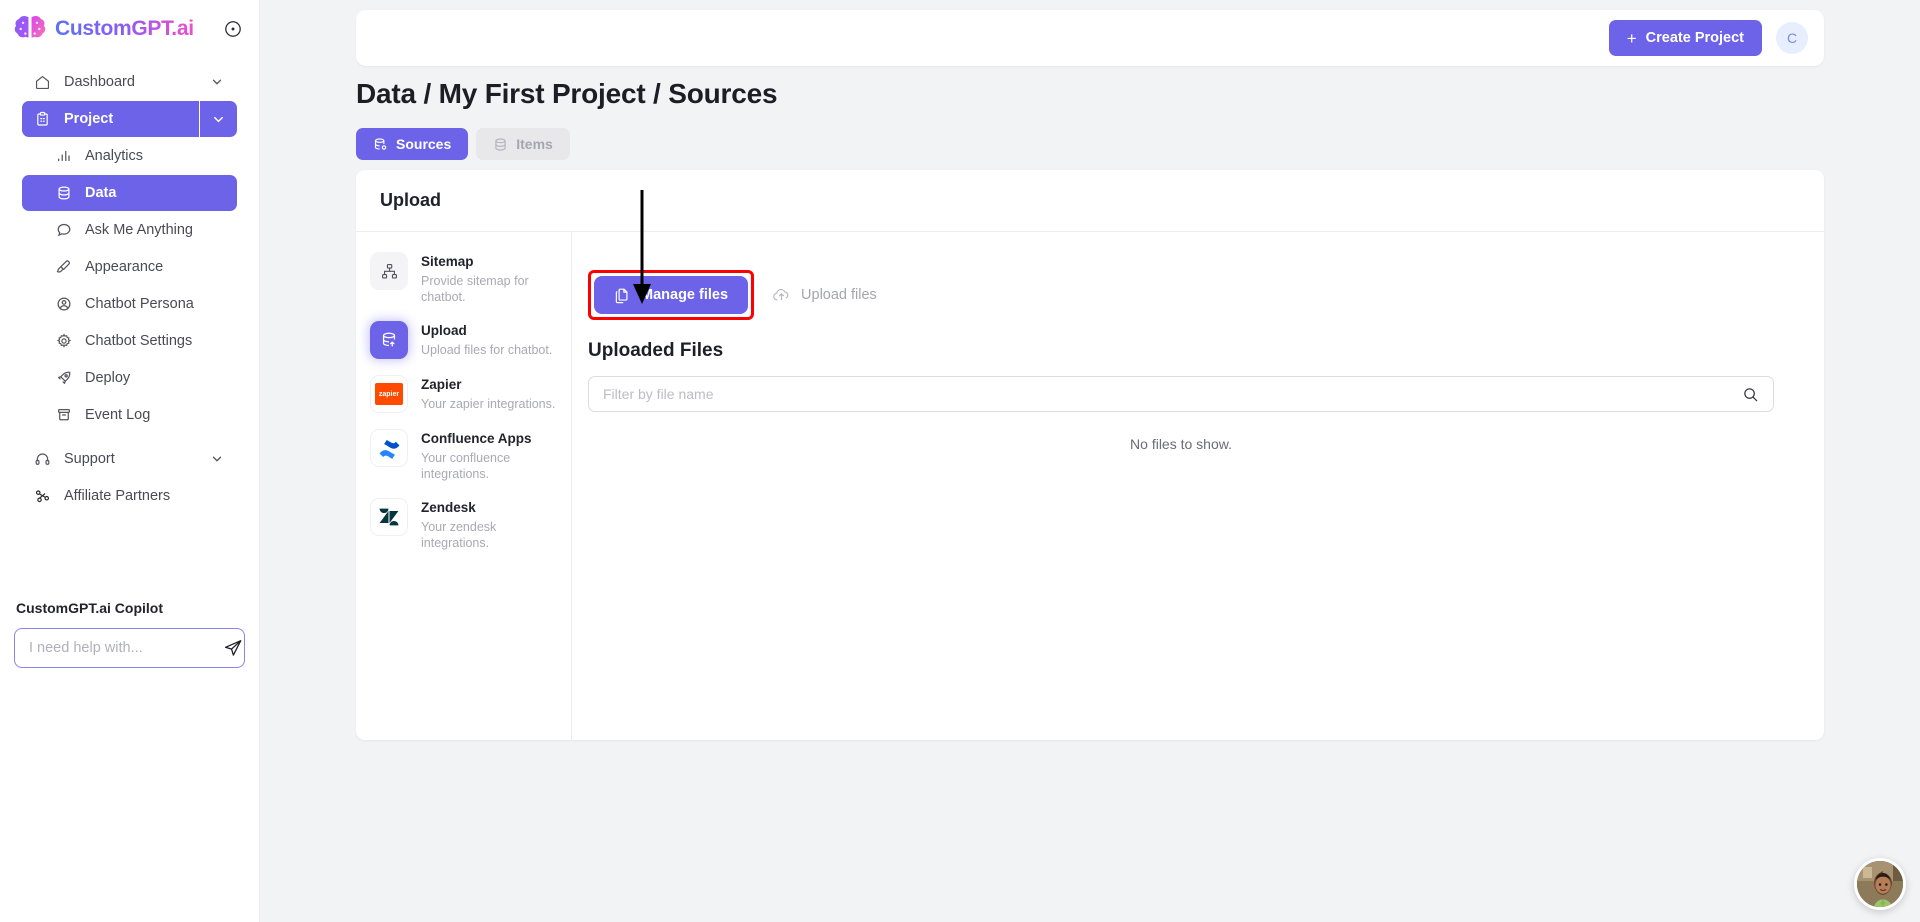 This screenshot has height=922, width=1920. I want to click on source-item-text: Sitemap Provide sitemap for chatbot., so click(491, 278).